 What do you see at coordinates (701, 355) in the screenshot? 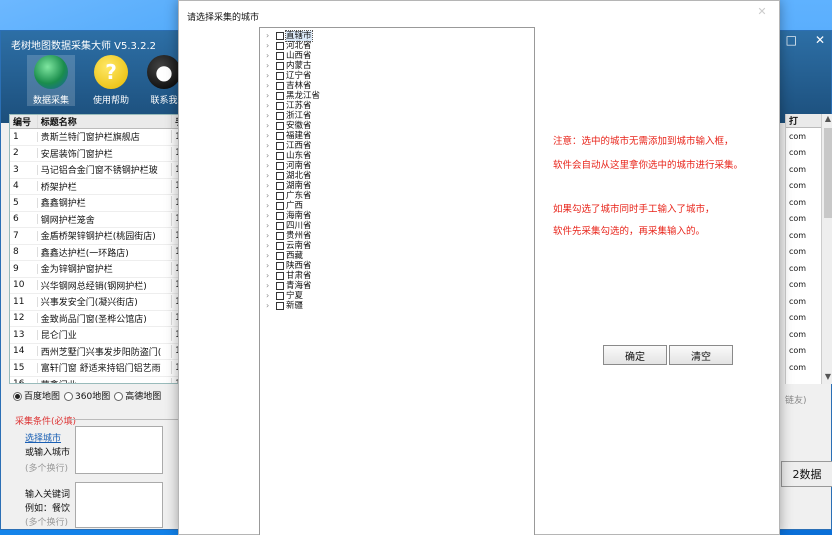
I see `clear-button: 清空` at bounding box center [701, 355].